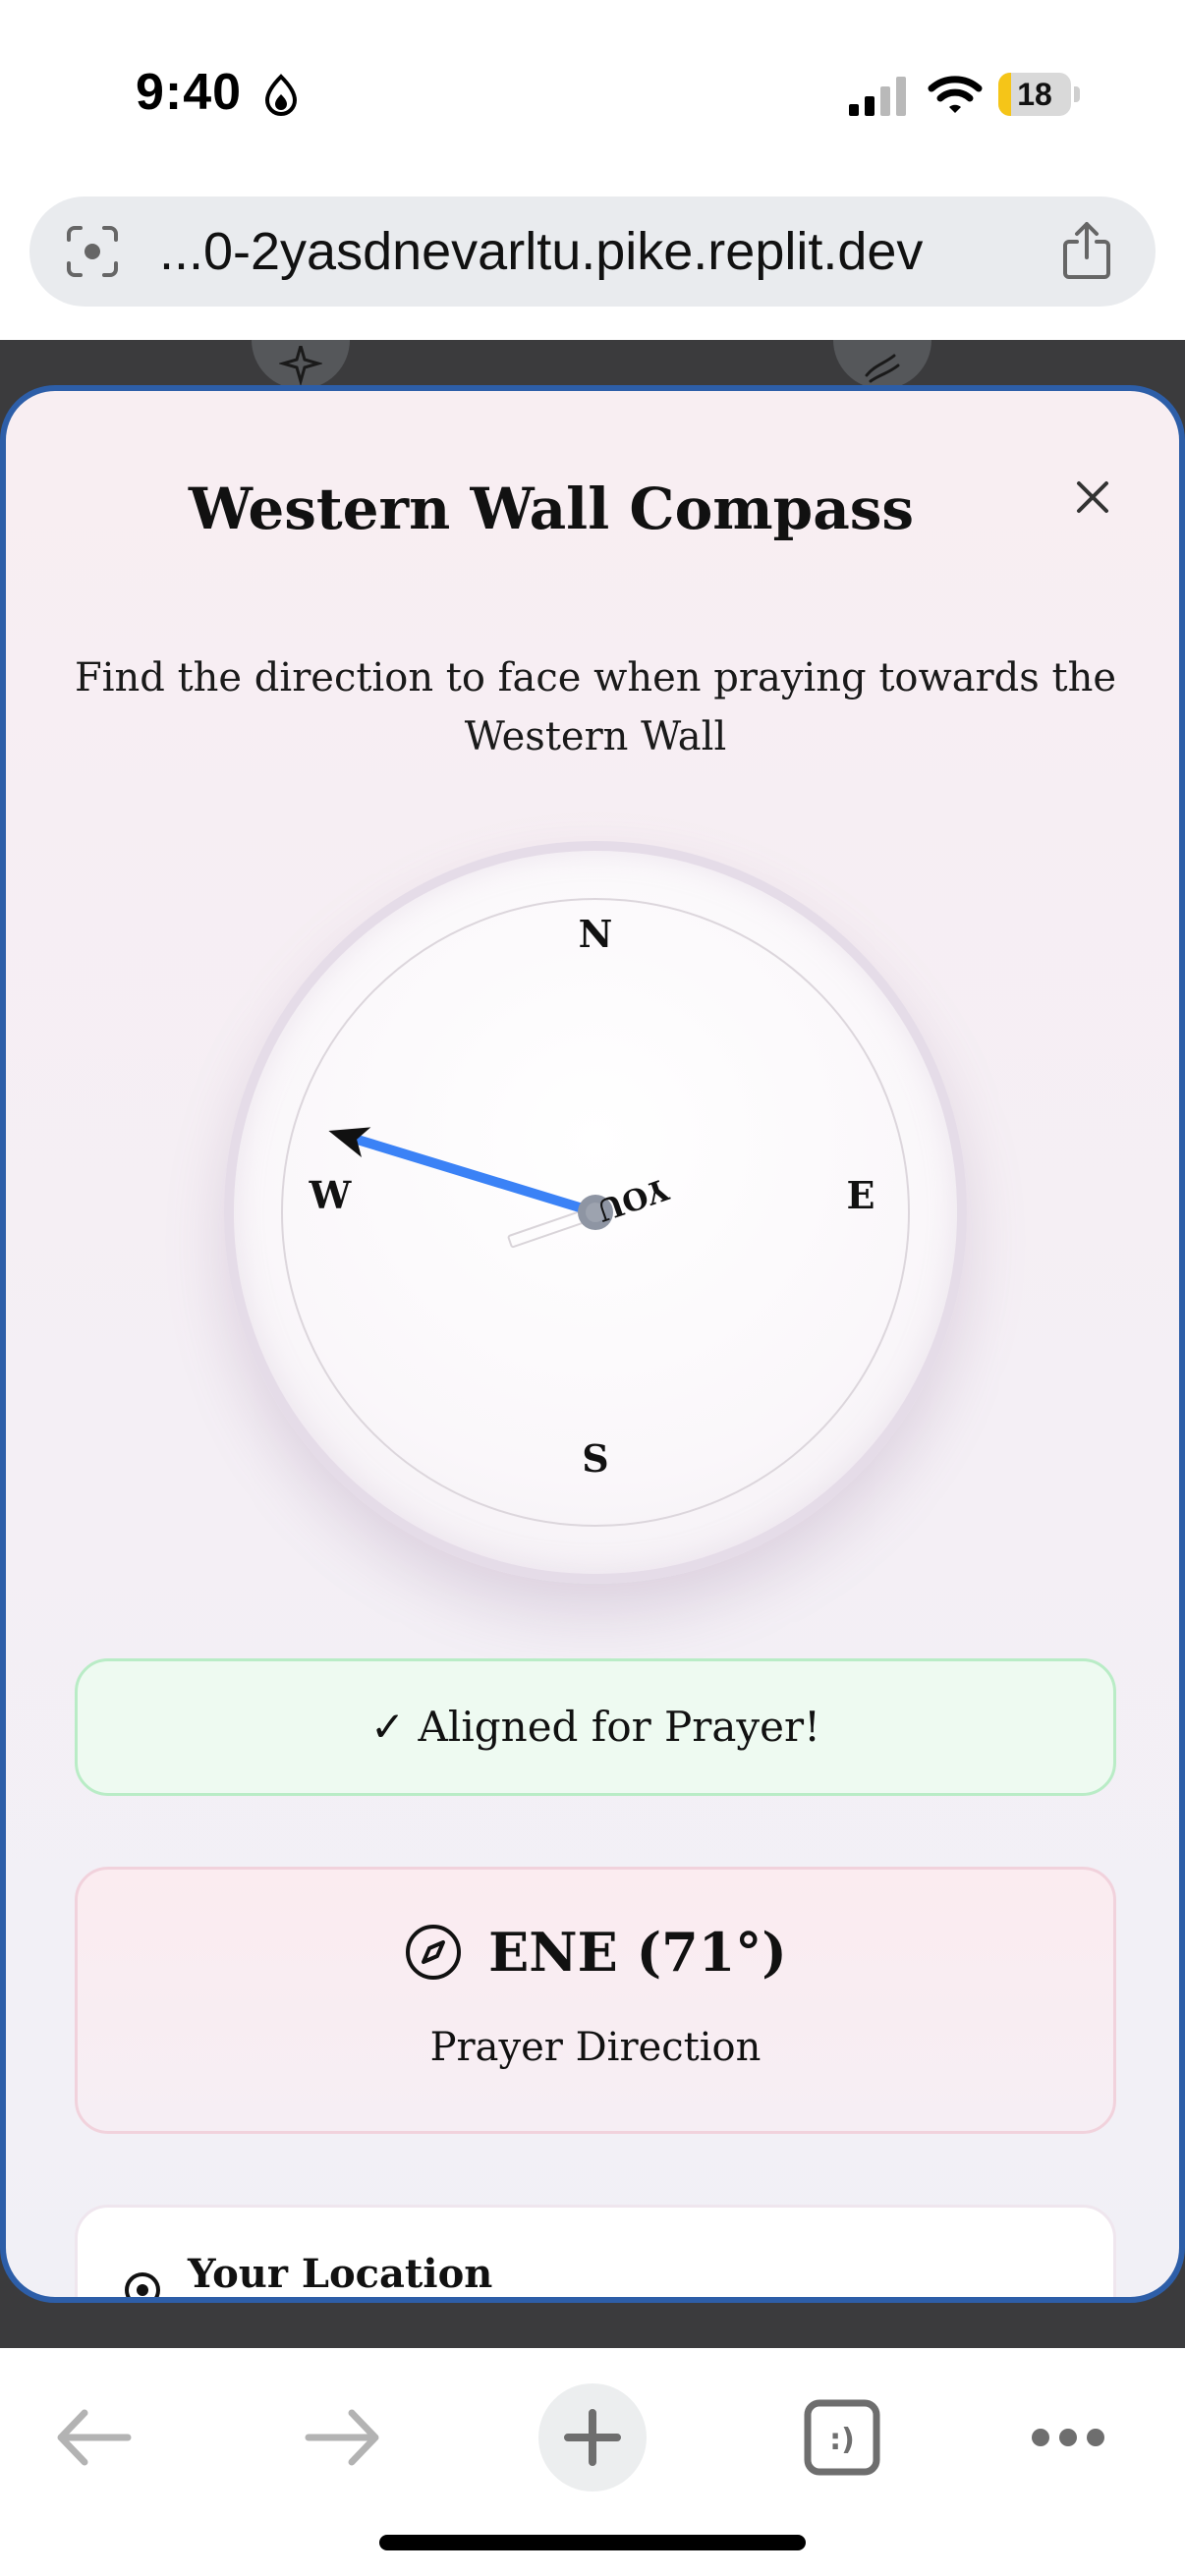 The width and height of the screenshot is (1185, 2576). Describe the element at coordinates (882, 364) in the screenshot. I see `hands-icon` at that location.